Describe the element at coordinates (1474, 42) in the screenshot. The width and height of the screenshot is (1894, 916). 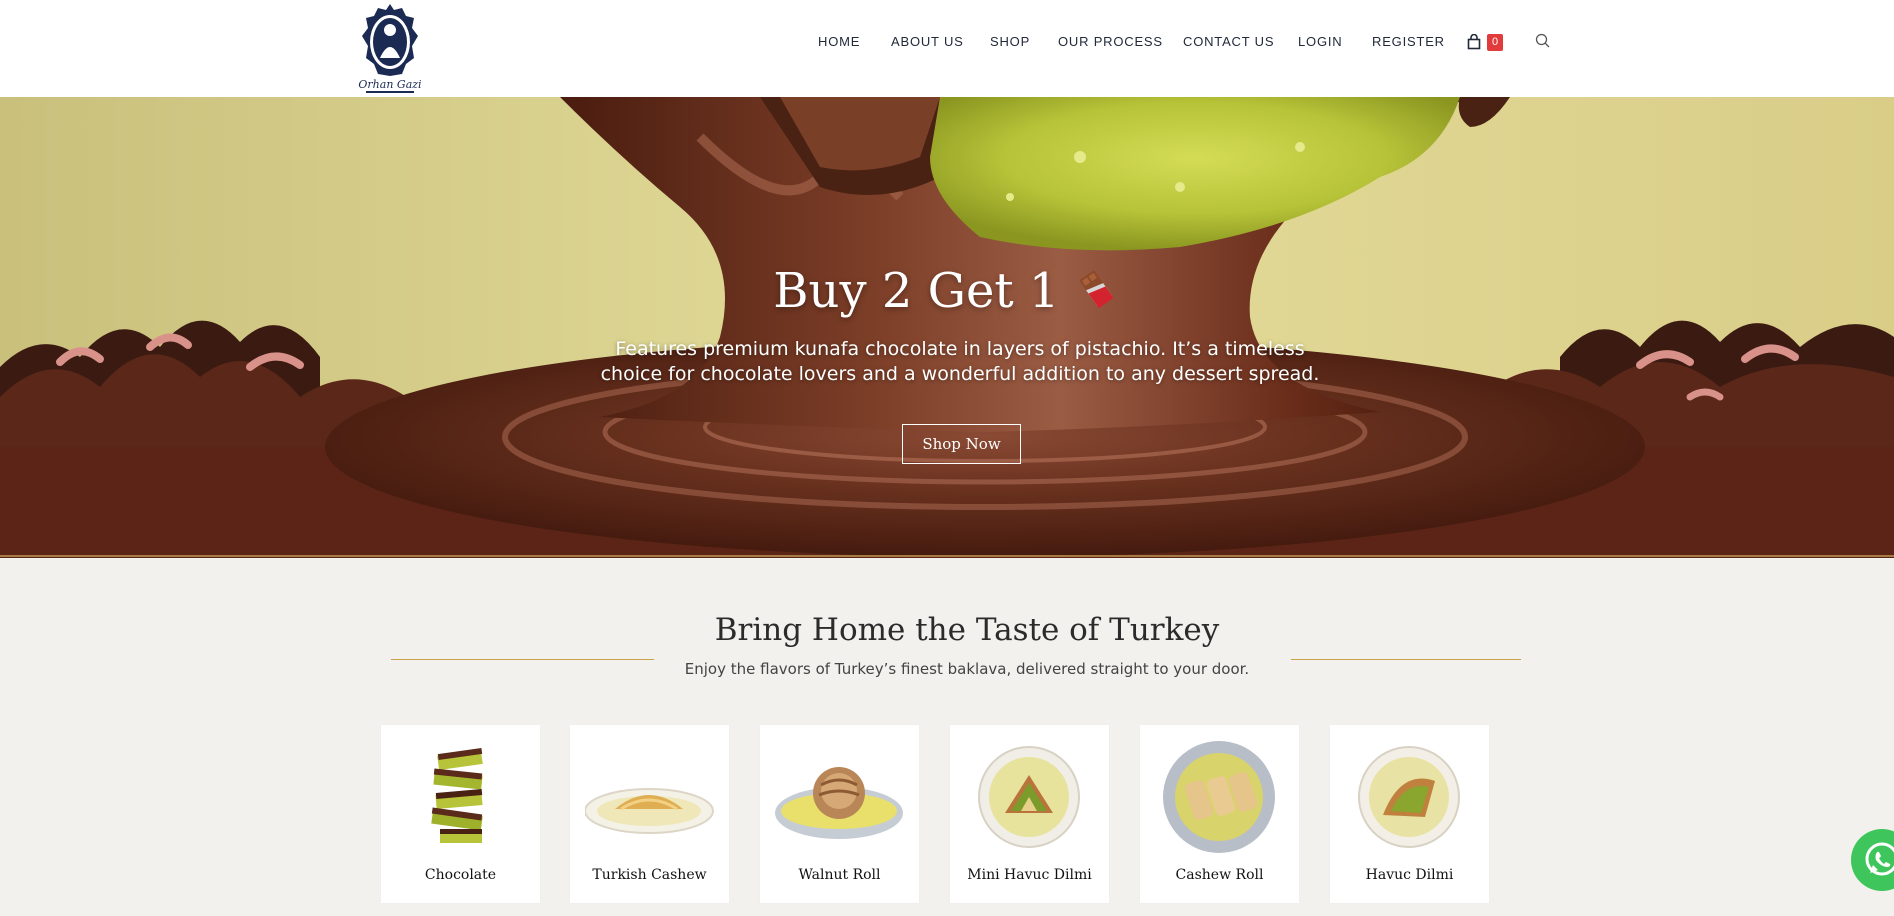
I see `shopping-bag-icon` at that location.